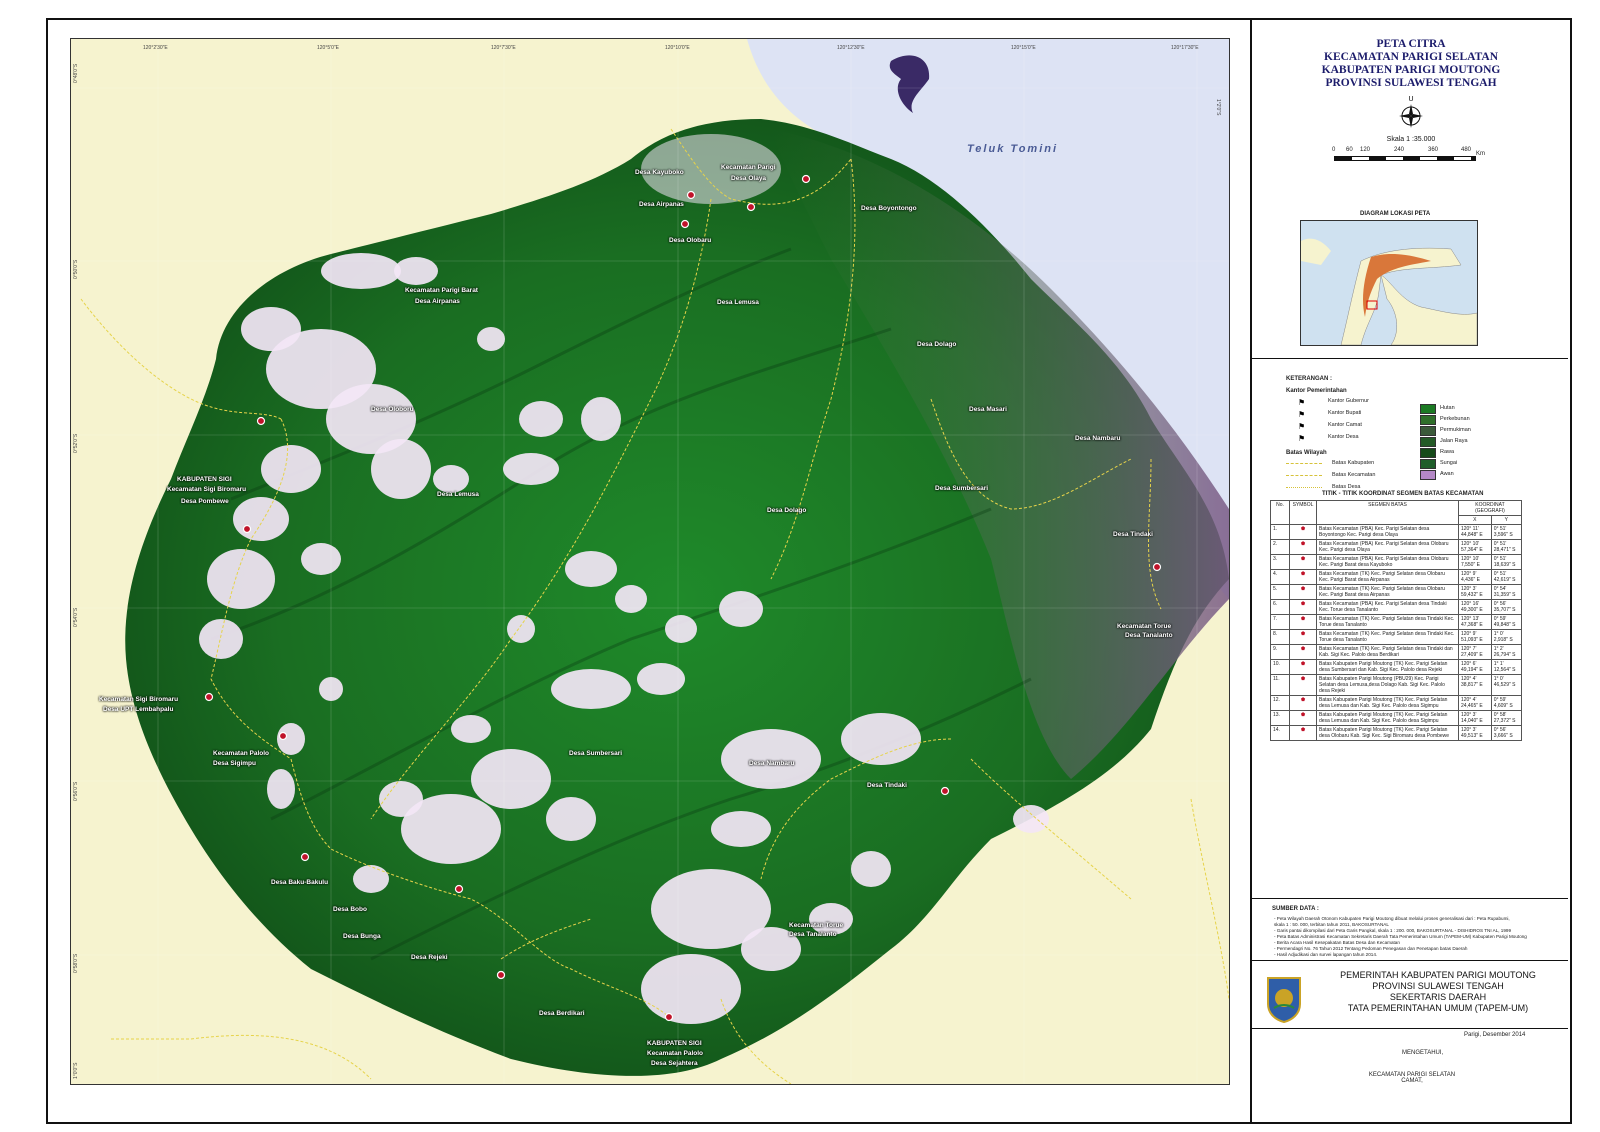 This screenshot has width=1600, height=1132. Describe the element at coordinates (1345, 413) in the screenshot. I see `legend-item: Kantor Bupati` at that location.